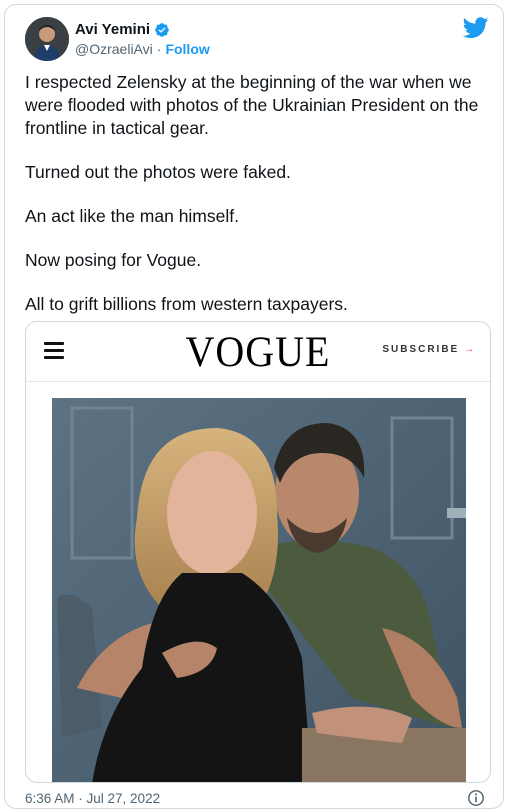 The width and height of the screenshot is (508, 811). I want to click on verified-badge-icon, so click(162, 29).